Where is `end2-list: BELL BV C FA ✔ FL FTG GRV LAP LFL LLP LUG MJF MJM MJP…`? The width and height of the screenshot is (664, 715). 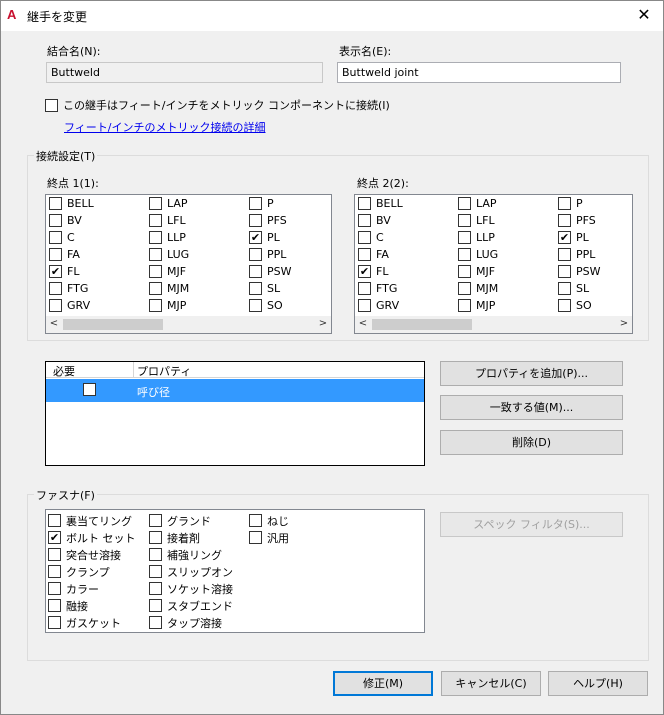 end2-list: BELL BV C FA ✔ FL FTG GRV LAP LFL LLP LUG MJF MJM MJP… is located at coordinates (493, 264).